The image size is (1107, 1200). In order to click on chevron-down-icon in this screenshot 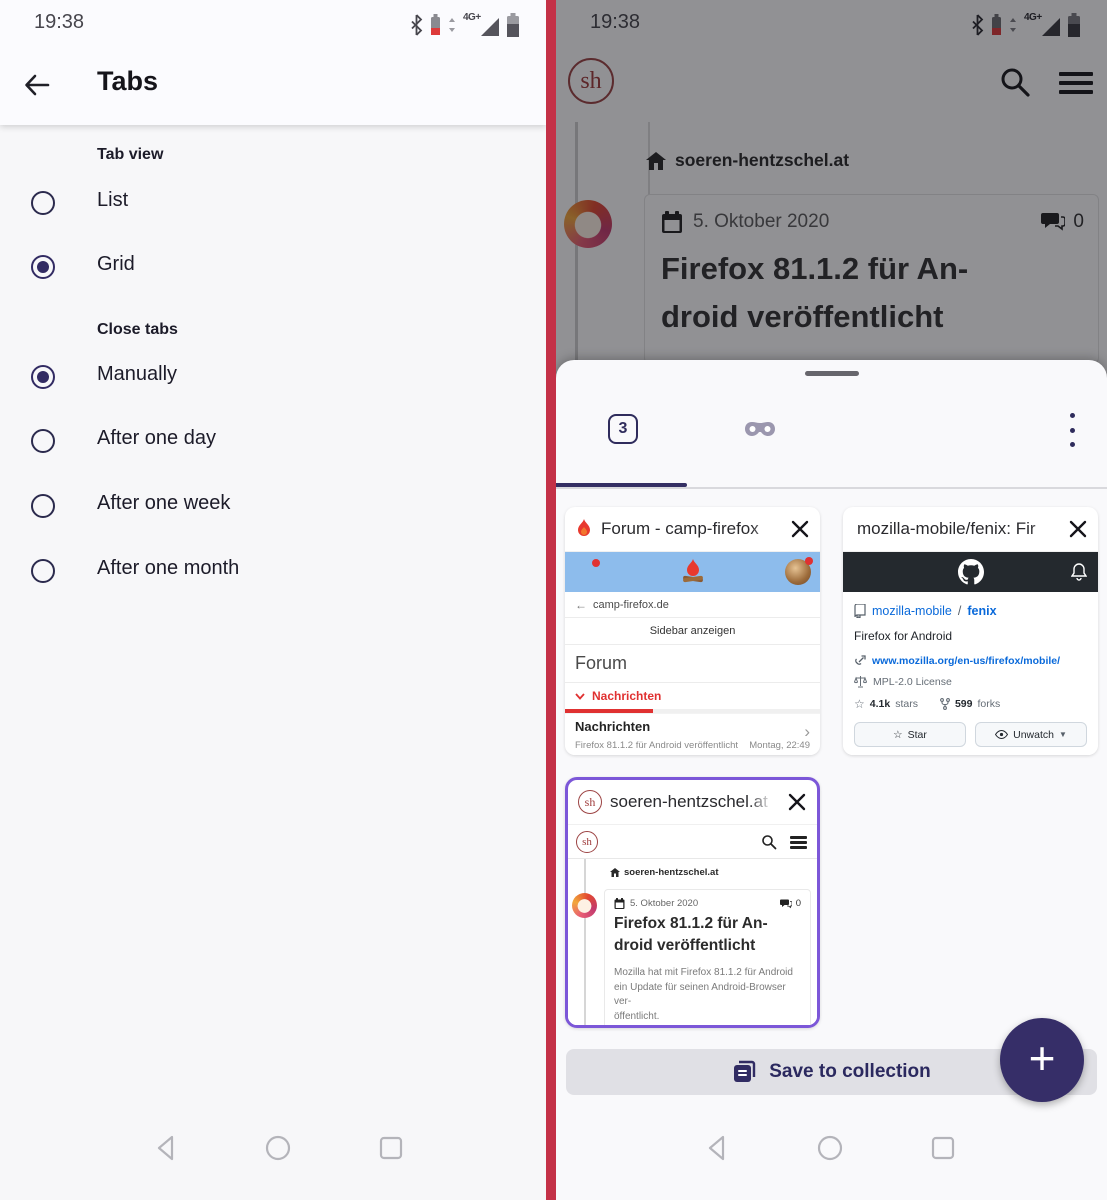, I will do `click(580, 696)`.